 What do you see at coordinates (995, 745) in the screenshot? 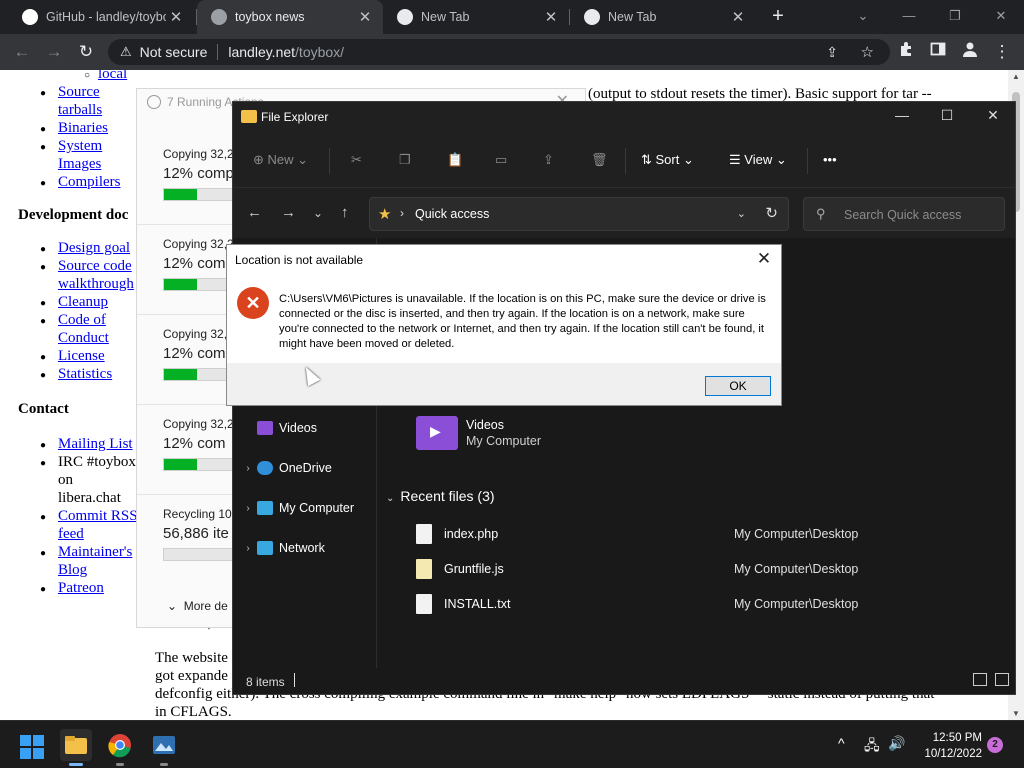
I see `notification-badge: 2` at bounding box center [995, 745].